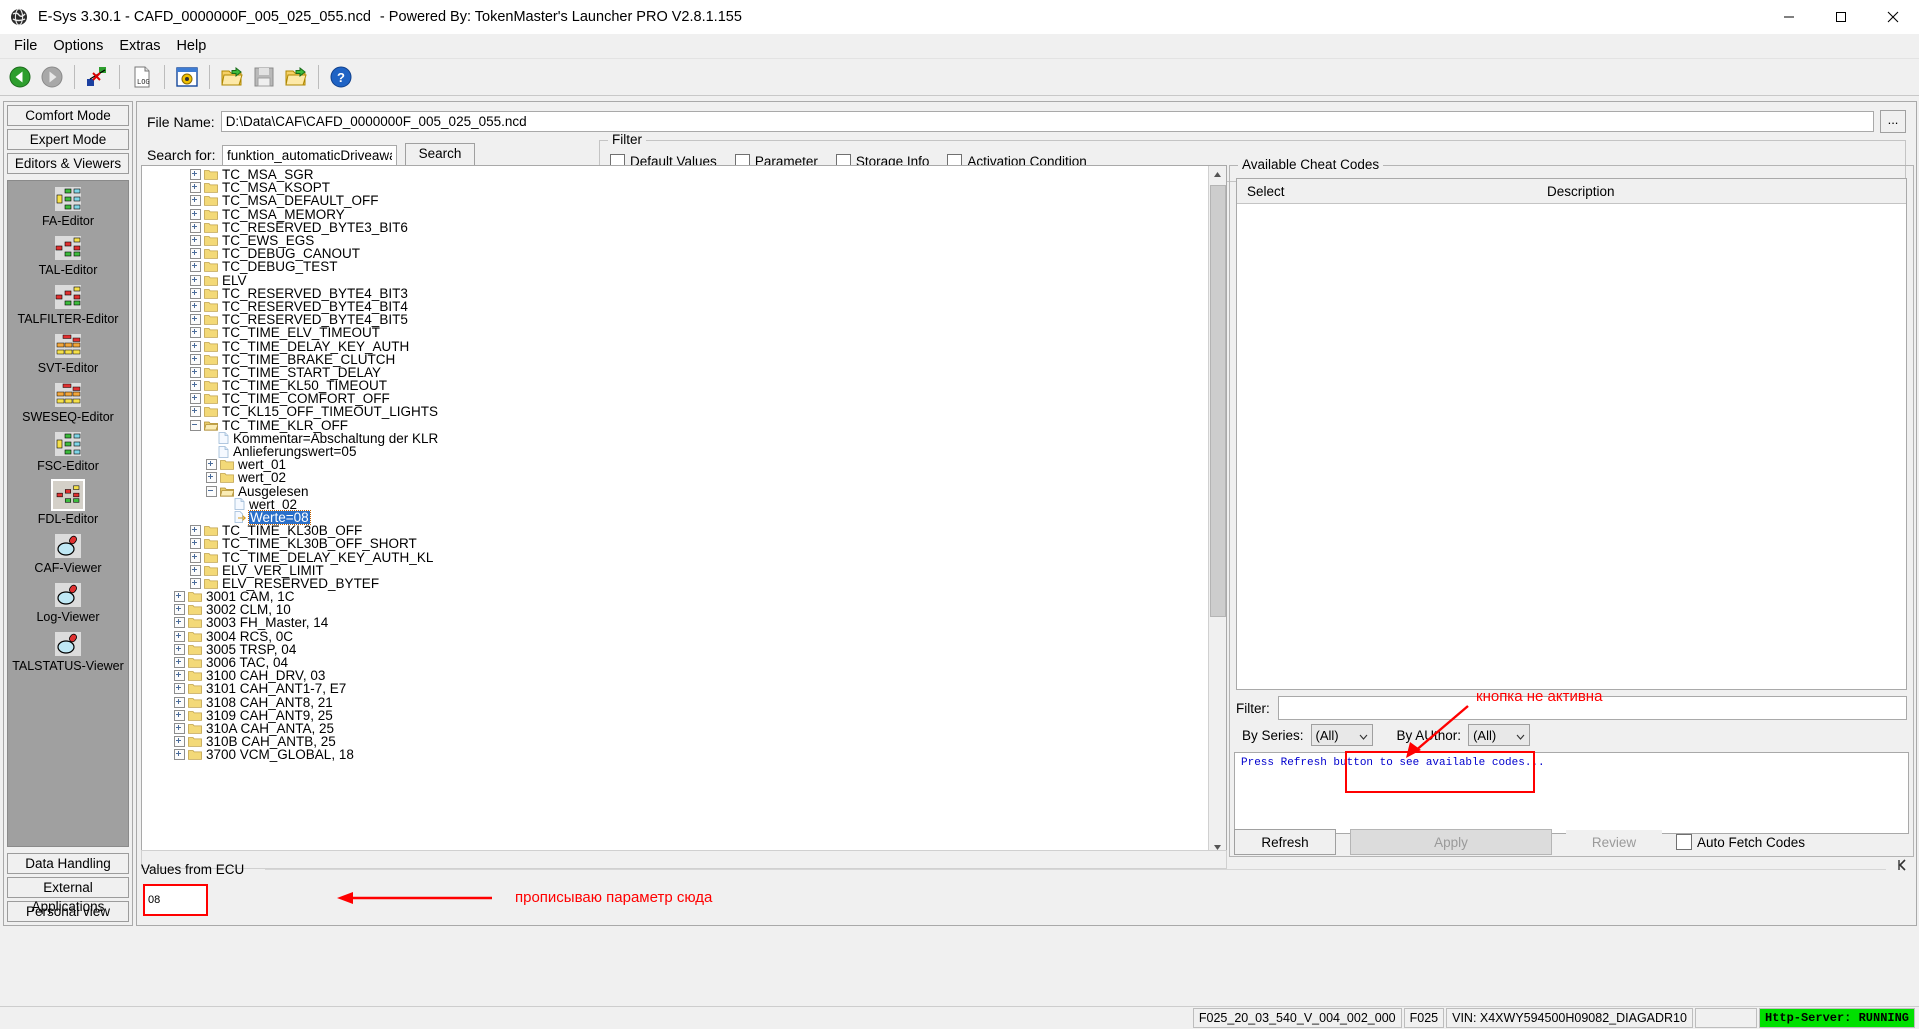  What do you see at coordinates (68, 553) in the screenshot?
I see `sidebar-item-caf-viewer: CAF-Viewer` at bounding box center [68, 553].